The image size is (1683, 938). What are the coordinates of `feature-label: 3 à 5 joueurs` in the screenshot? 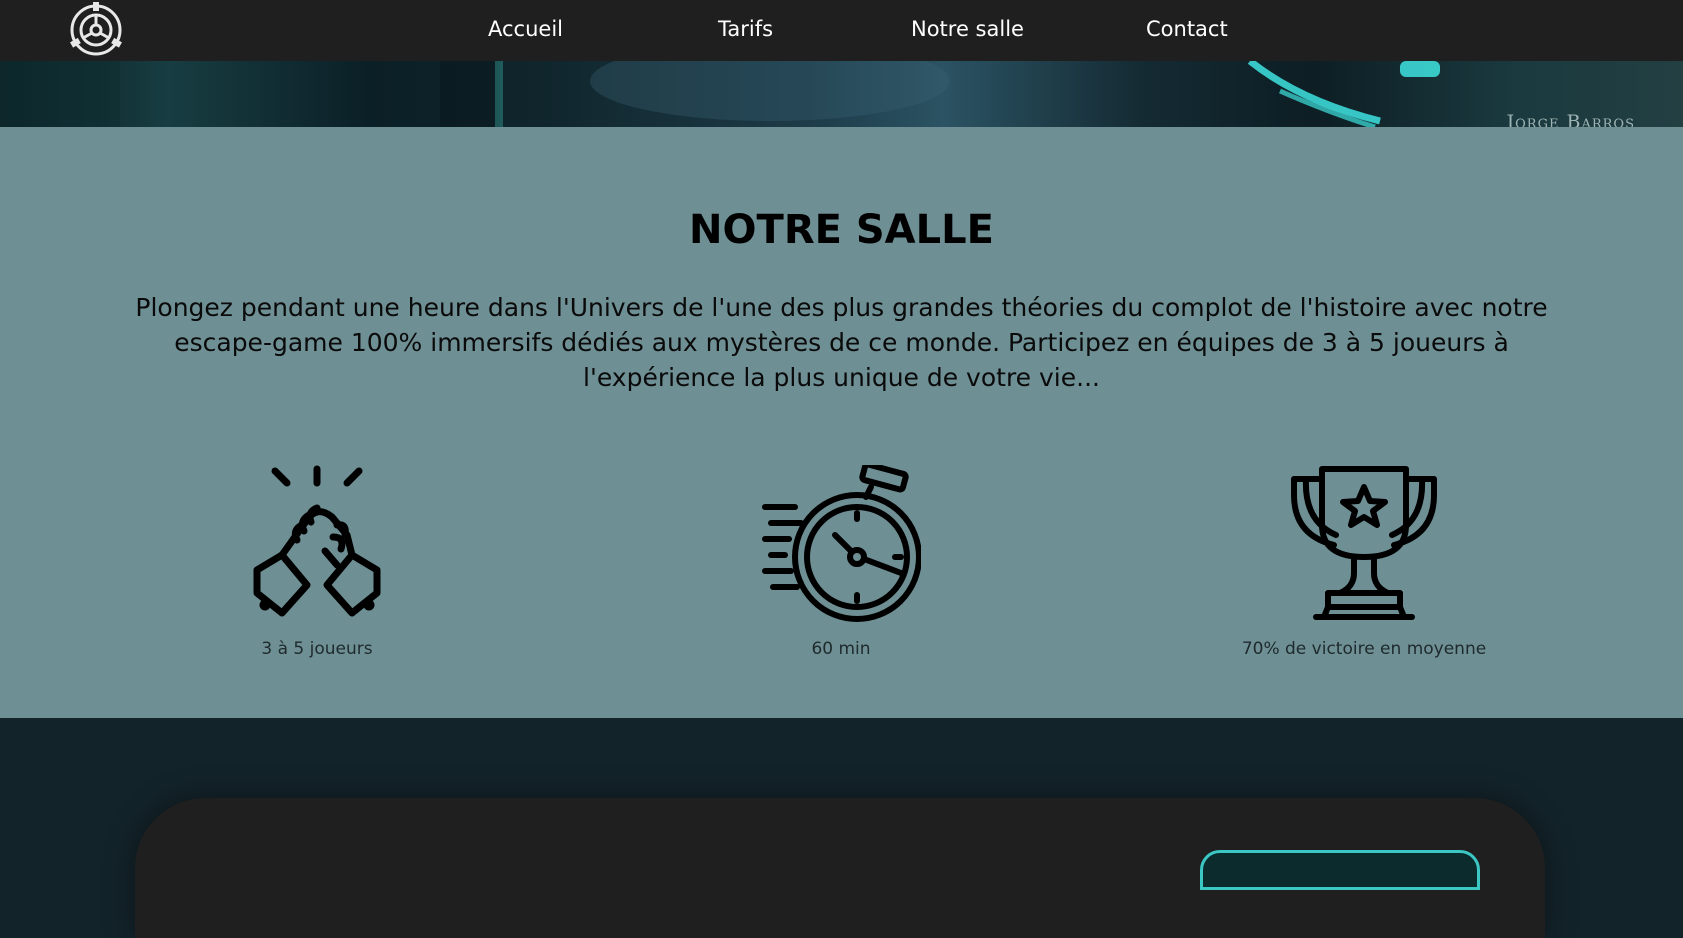 It's located at (317, 649).